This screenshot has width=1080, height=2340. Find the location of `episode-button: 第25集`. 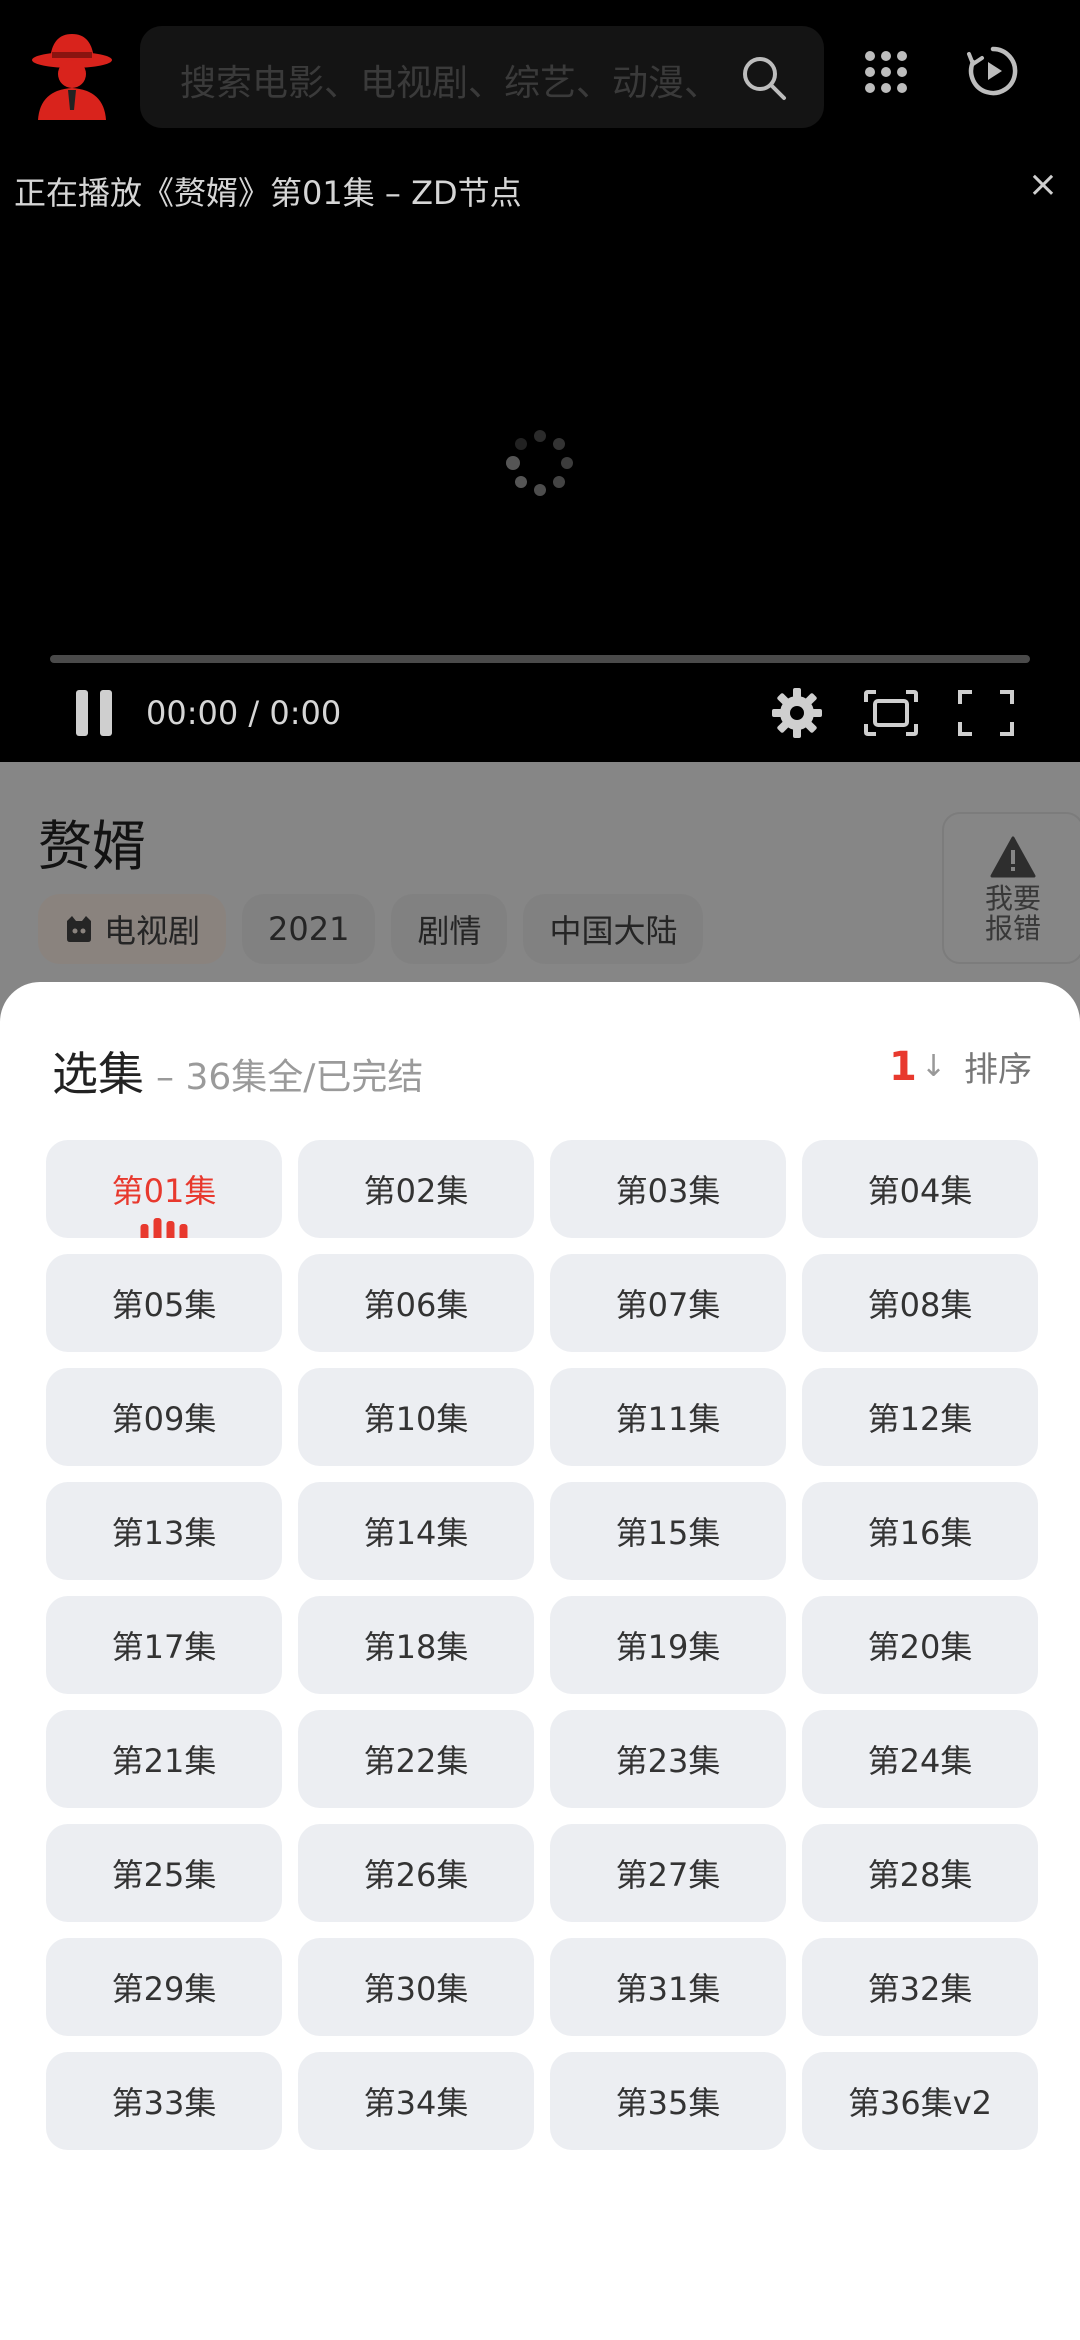

episode-button: 第25集 is located at coordinates (164, 1873).